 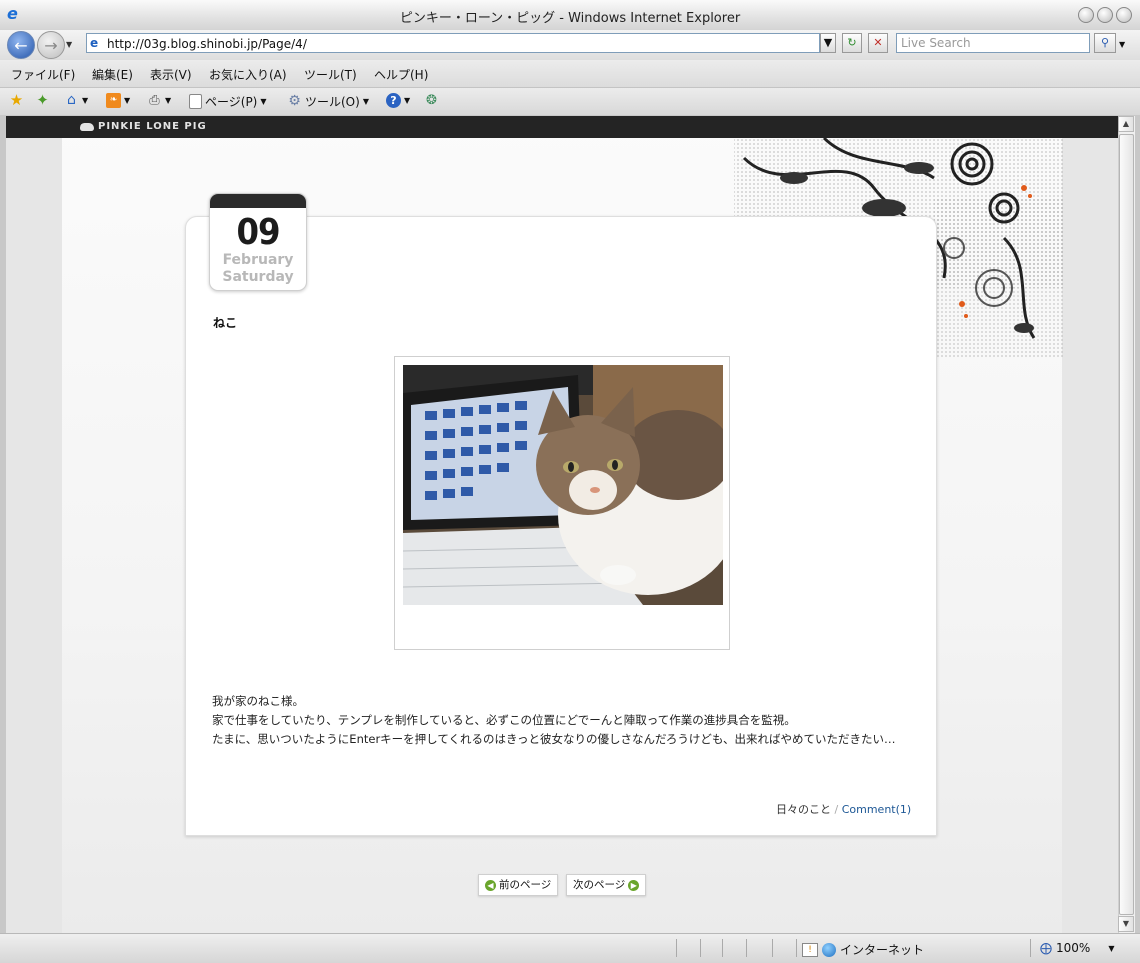 I want to click on post-date: 09 February Saturday, so click(x=258, y=242).